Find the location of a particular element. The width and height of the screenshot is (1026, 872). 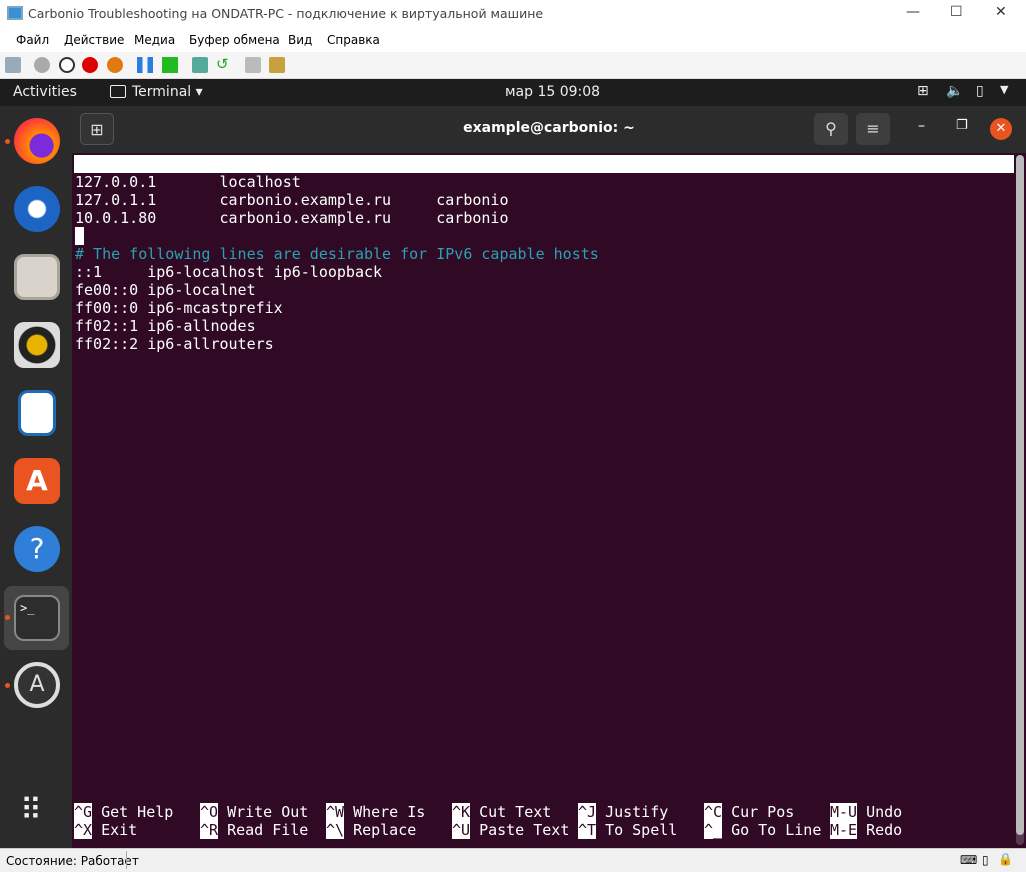

volume-icon: 🔈 is located at coordinates (954, 91).